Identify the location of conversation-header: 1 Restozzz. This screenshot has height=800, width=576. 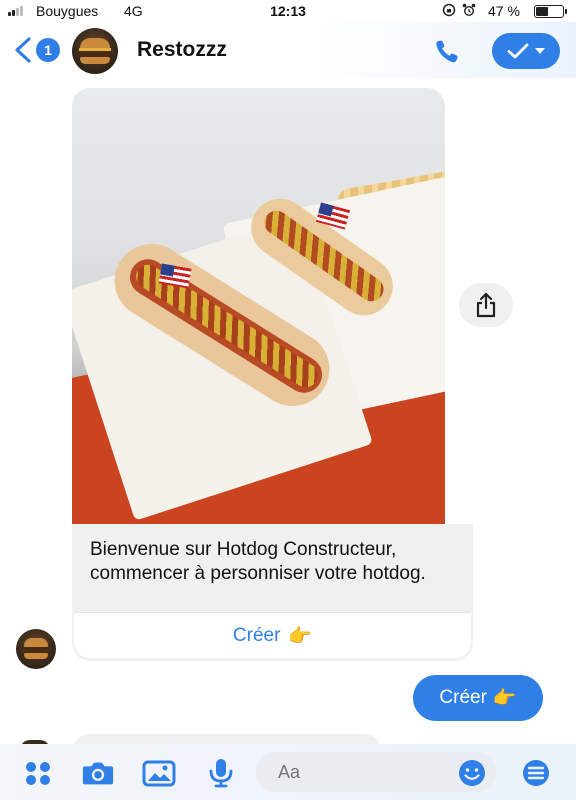
(288, 50).